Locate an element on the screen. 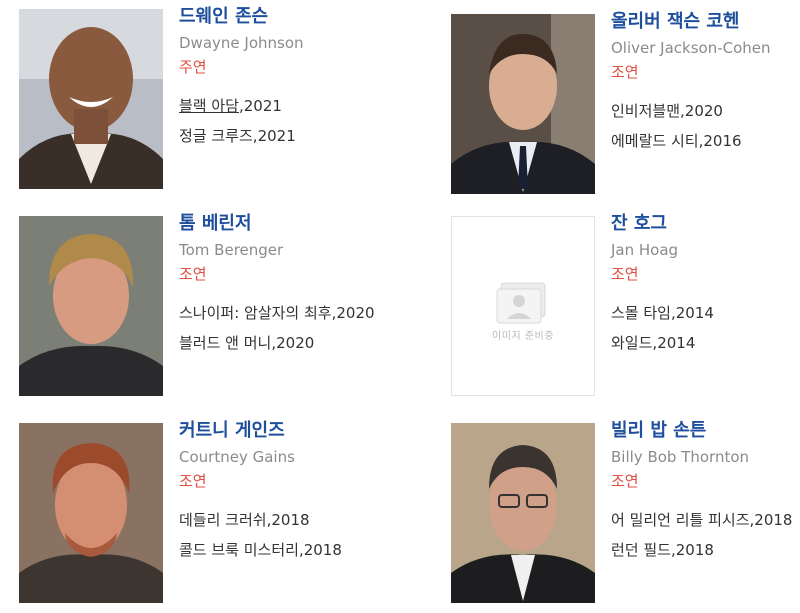 This screenshot has height=613, width=800. actor-name-korean: 잔 호그 is located at coordinates (705, 224).